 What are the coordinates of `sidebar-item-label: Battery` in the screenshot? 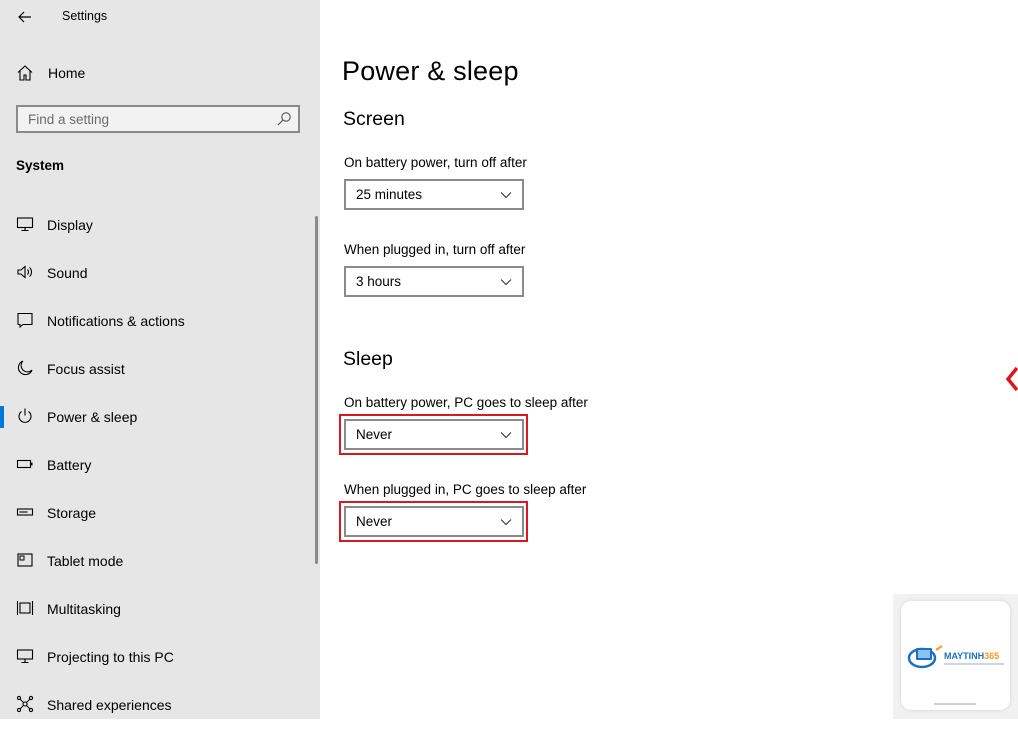 It's located at (69, 465).